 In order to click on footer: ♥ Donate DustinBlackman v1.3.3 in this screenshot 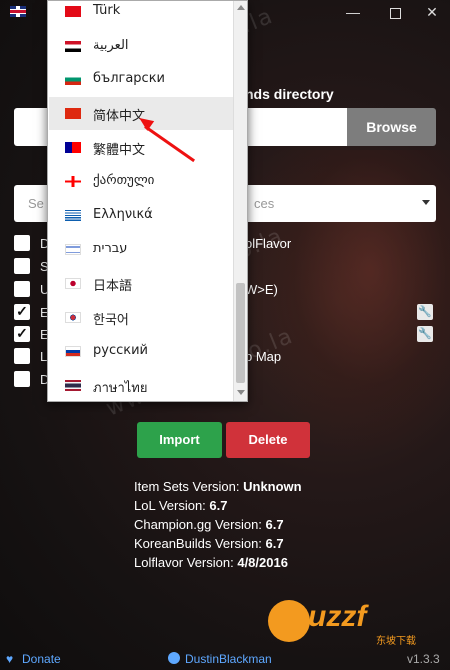, I will do `click(225, 659)`.